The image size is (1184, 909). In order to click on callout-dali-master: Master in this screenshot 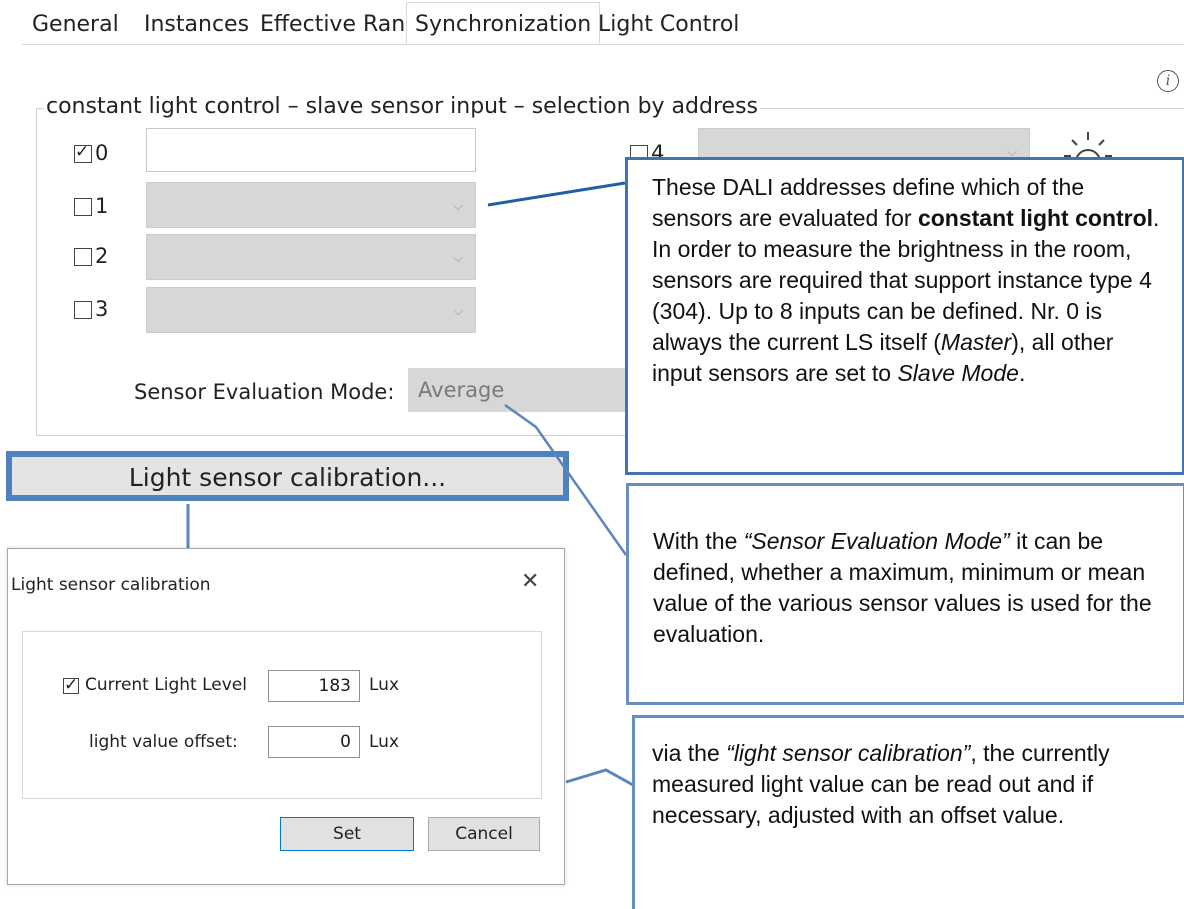, I will do `click(976, 342)`.